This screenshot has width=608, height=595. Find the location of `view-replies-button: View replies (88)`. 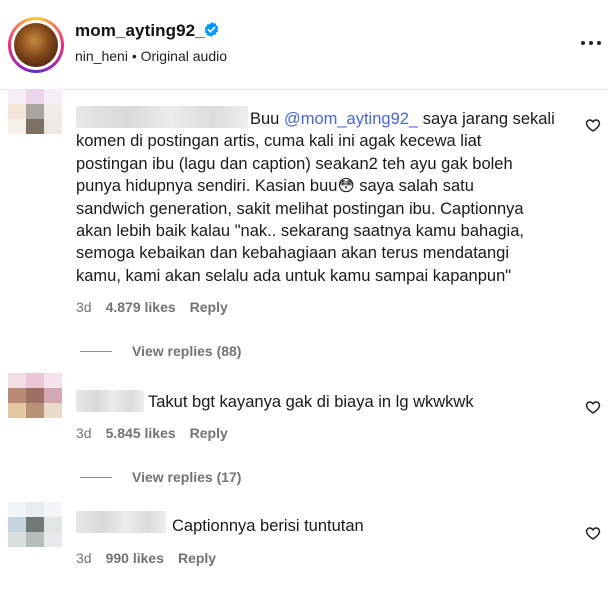

view-replies-button: View replies (88) is located at coordinates (186, 351).